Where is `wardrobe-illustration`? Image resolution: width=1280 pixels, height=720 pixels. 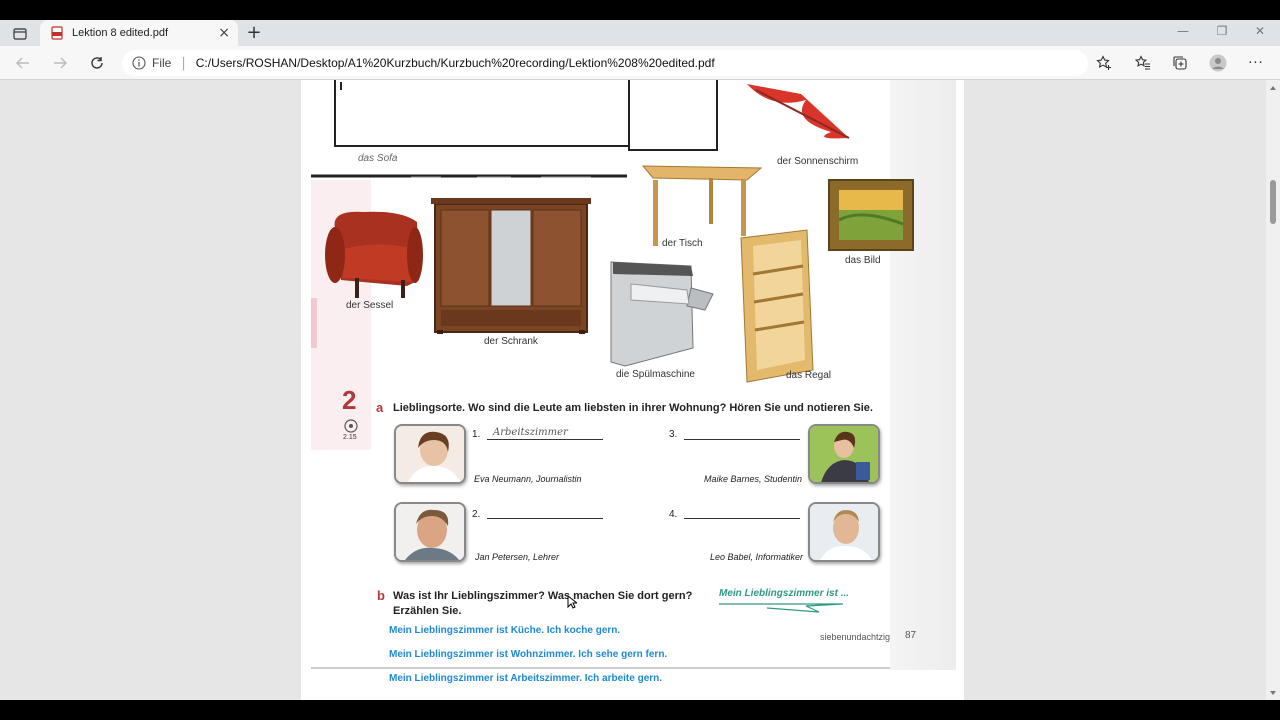 wardrobe-illustration is located at coordinates (511, 266).